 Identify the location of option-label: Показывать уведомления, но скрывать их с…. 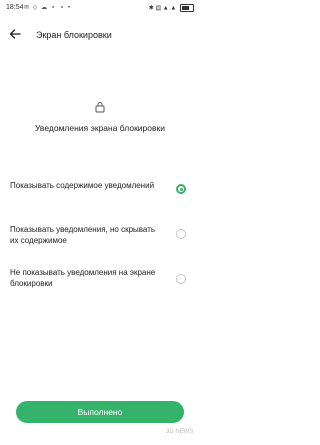
(83, 235).